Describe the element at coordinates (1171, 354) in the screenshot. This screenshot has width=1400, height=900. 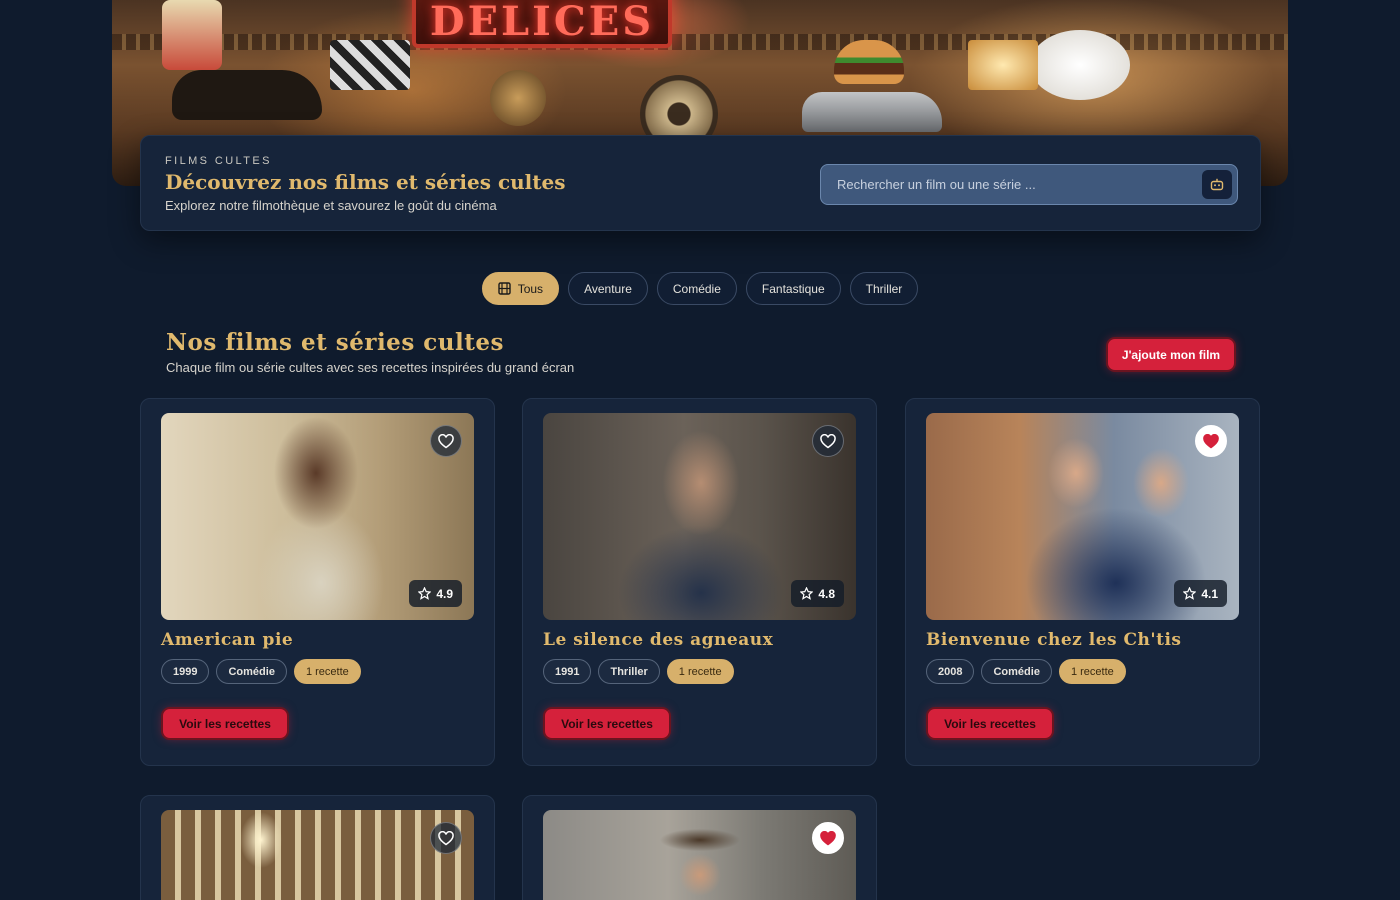
I see `add-film-button: J'ajoute mon film` at that location.